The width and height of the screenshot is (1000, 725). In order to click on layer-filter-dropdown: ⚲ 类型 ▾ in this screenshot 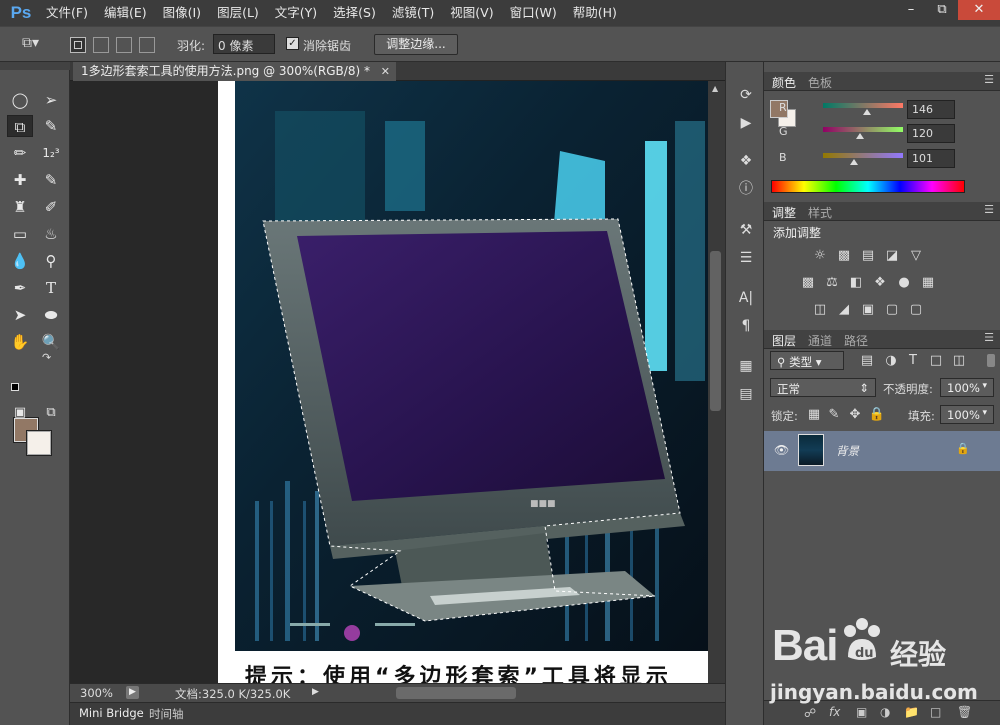, I will do `click(807, 360)`.